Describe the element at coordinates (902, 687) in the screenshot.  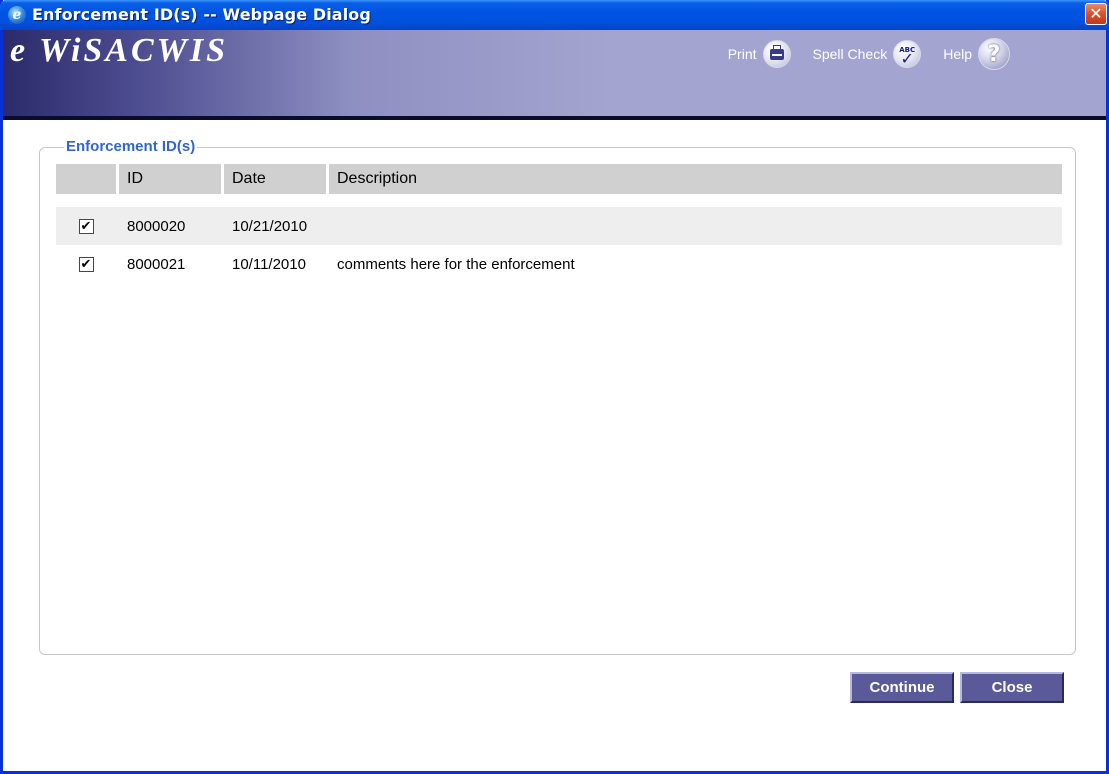
I see `continue-button: Continue` at that location.